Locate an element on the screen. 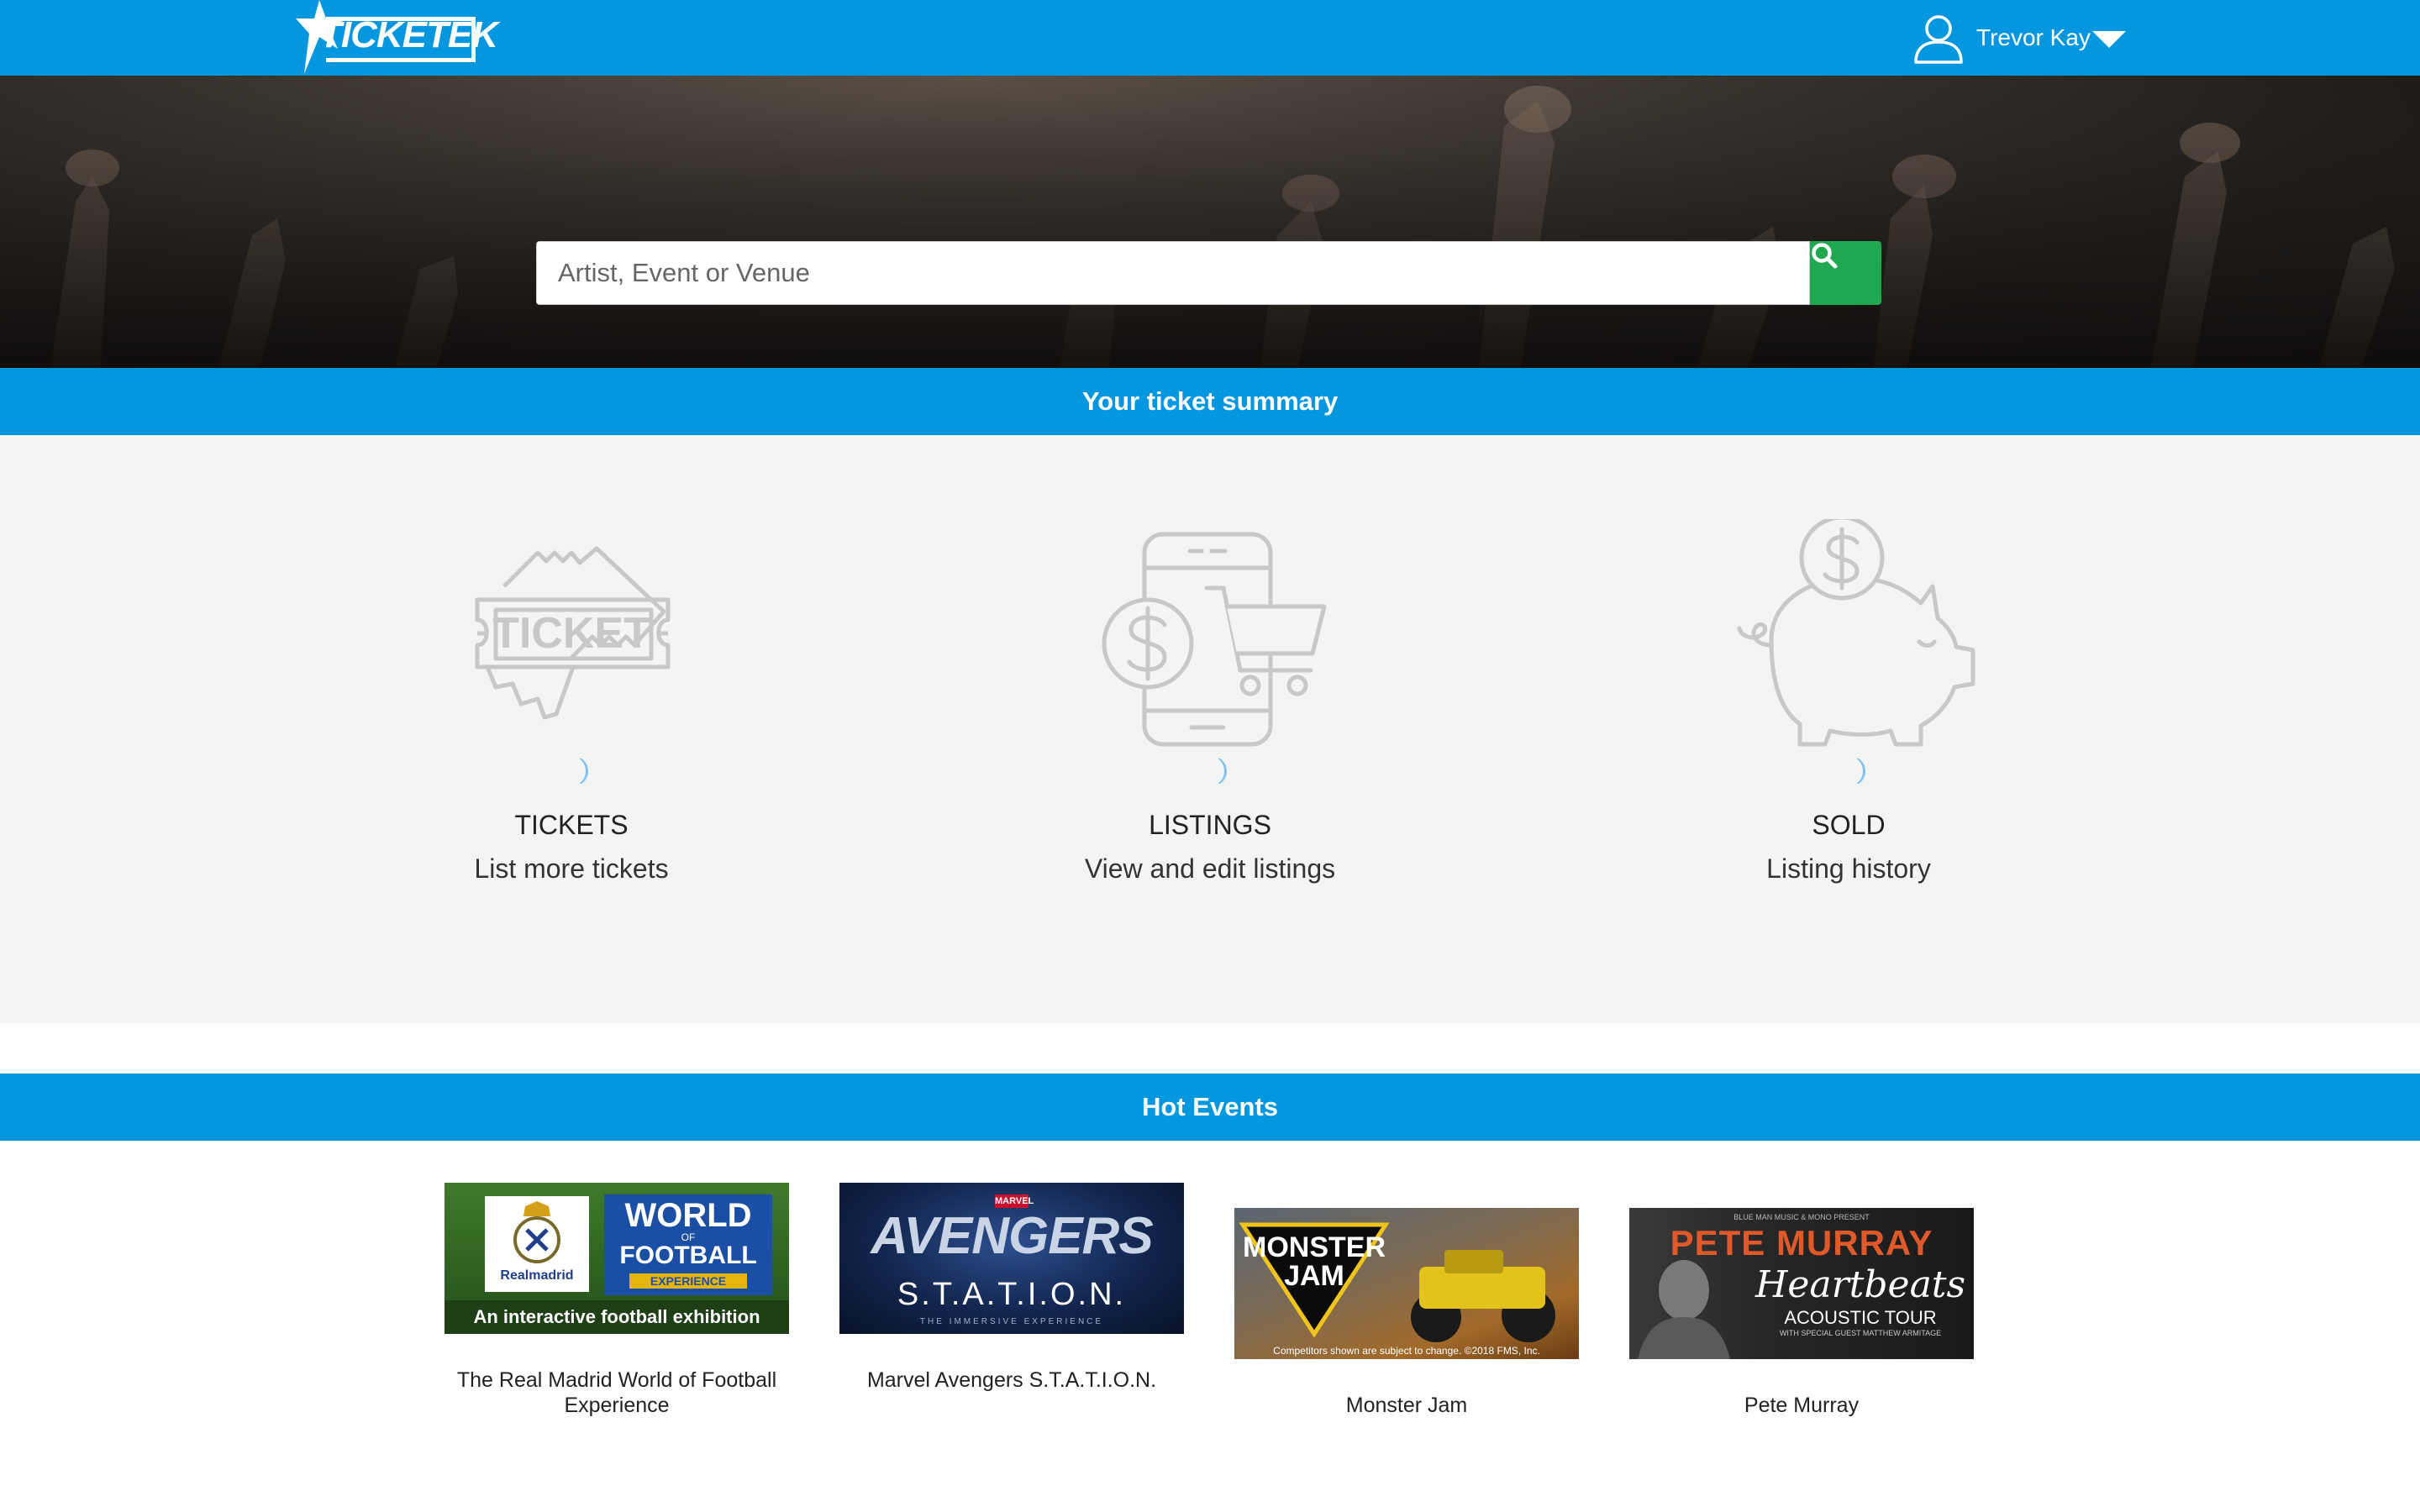 The image size is (2420, 1512). ticketek-logo: TICKETEK is located at coordinates (397, 38).